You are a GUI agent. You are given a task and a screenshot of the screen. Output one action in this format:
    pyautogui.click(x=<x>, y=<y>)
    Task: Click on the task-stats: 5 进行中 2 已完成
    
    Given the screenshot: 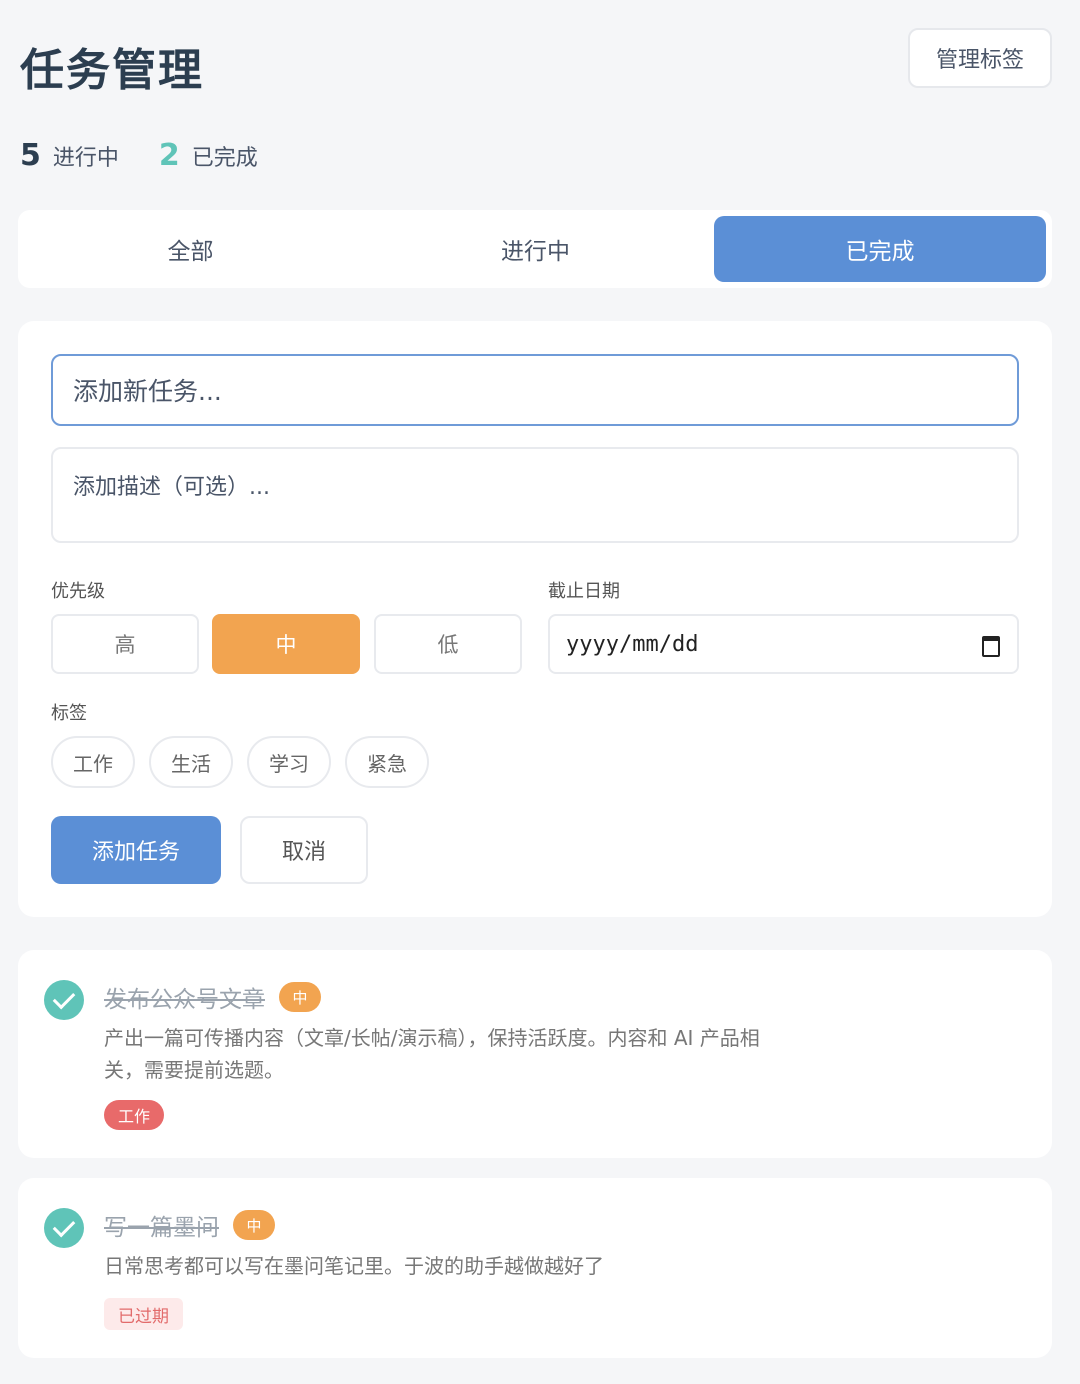 What is the action you would take?
    pyautogui.click(x=159, y=155)
    